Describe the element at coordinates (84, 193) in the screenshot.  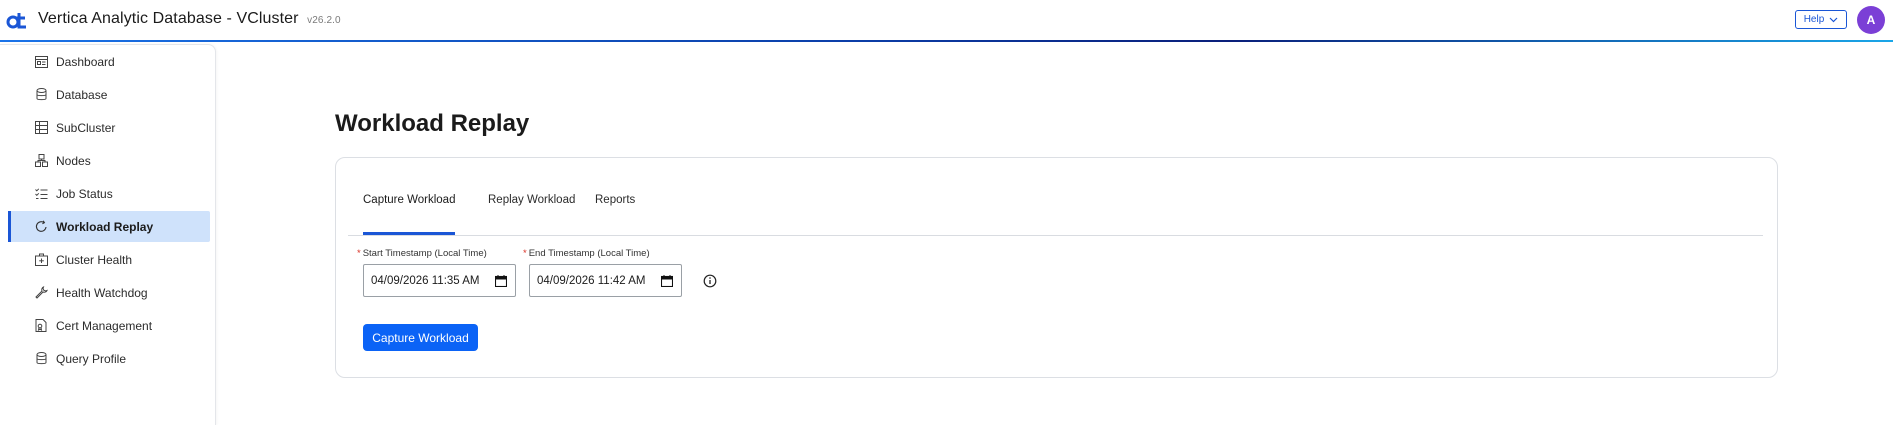
I see `sidebar-item-label: Job Status` at that location.